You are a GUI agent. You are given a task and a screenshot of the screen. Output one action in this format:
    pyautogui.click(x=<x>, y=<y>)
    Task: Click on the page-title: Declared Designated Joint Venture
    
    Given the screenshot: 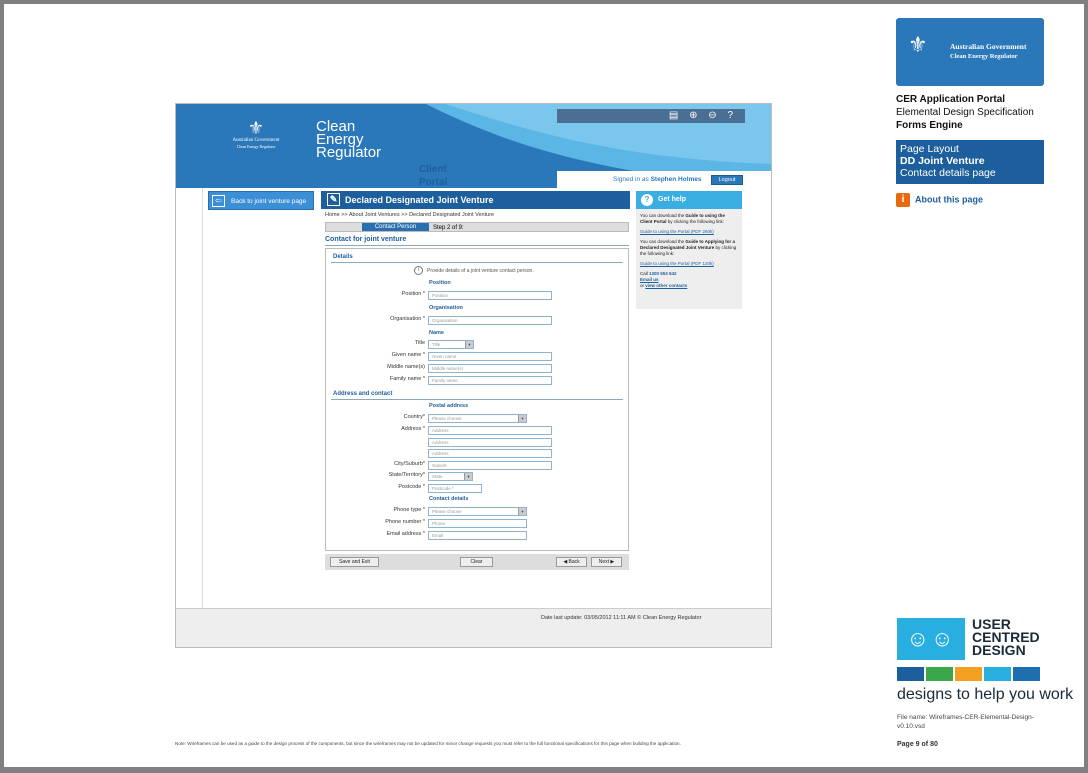 What is the action you would take?
    pyautogui.click(x=419, y=200)
    